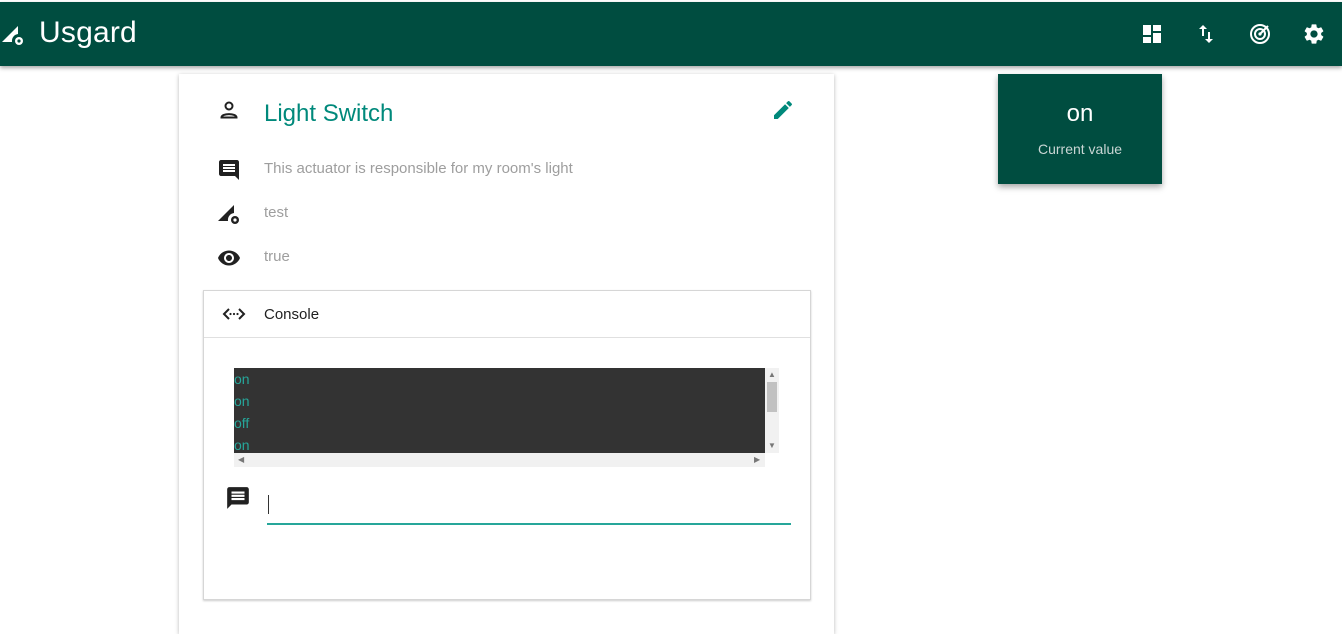 The height and width of the screenshot is (634, 1342). What do you see at coordinates (1080, 129) in the screenshot?
I see `current-value-card: on Current value` at bounding box center [1080, 129].